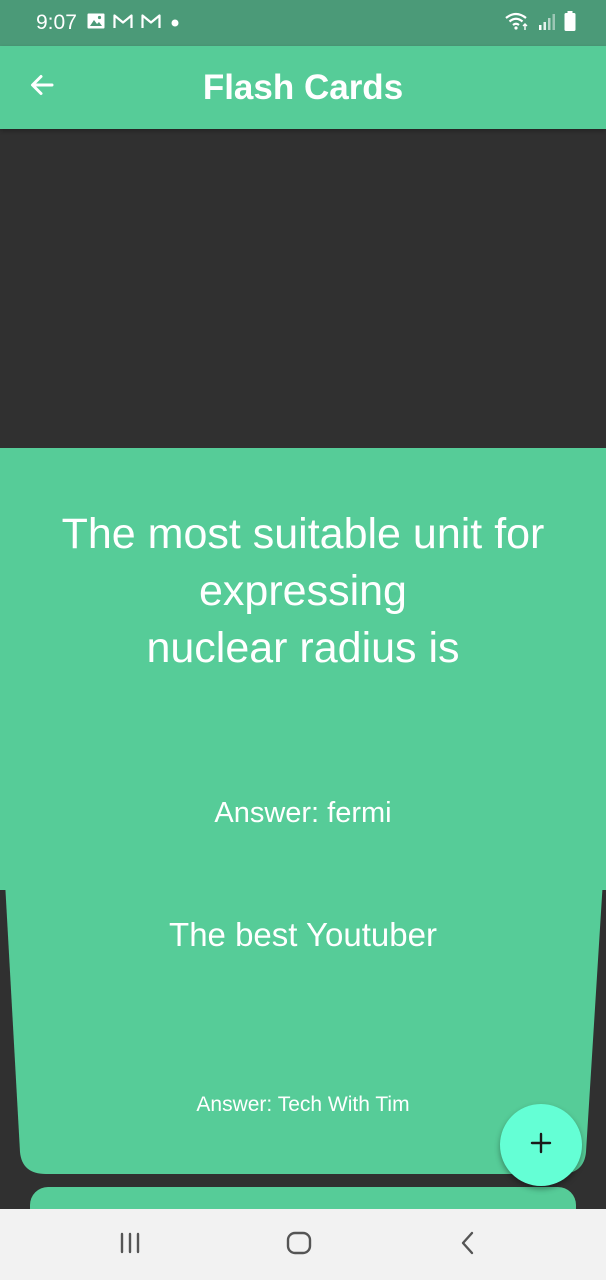 This screenshot has height=1280, width=606. I want to click on nav-back-icon, so click(468, 1245).